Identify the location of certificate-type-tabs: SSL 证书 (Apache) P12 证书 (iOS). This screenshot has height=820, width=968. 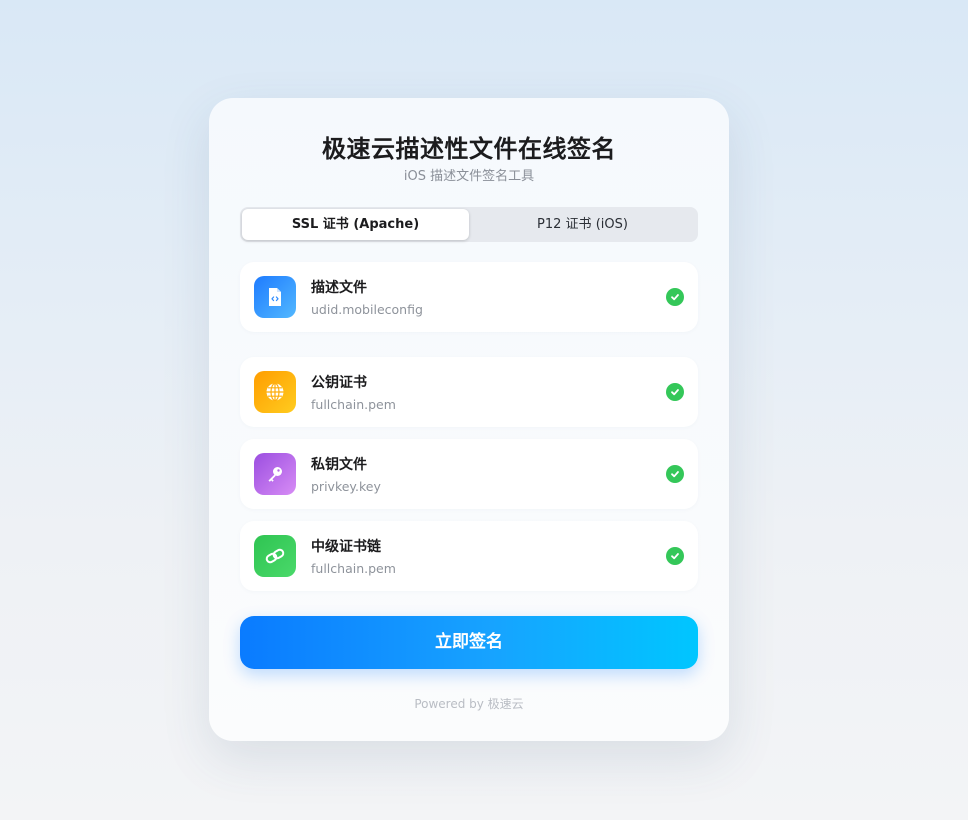
(469, 224).